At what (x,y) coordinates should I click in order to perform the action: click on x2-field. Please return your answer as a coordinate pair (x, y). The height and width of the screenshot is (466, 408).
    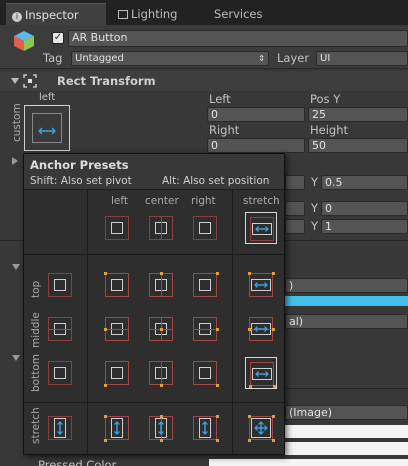
    Looking at the image, I should click on (295, 208).